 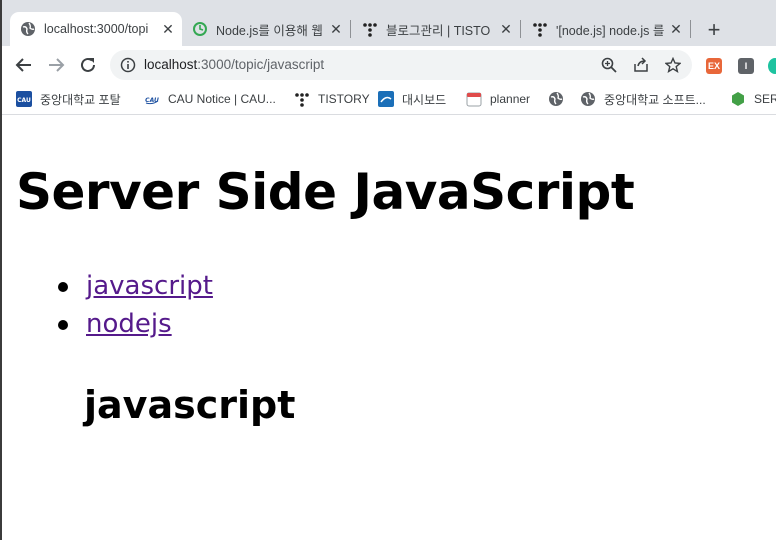 What do you see at coordinates (610, 30) in the screenshot?
I see `tab-title: '[node.js] node.js 를` at bounding box center [610, 30].